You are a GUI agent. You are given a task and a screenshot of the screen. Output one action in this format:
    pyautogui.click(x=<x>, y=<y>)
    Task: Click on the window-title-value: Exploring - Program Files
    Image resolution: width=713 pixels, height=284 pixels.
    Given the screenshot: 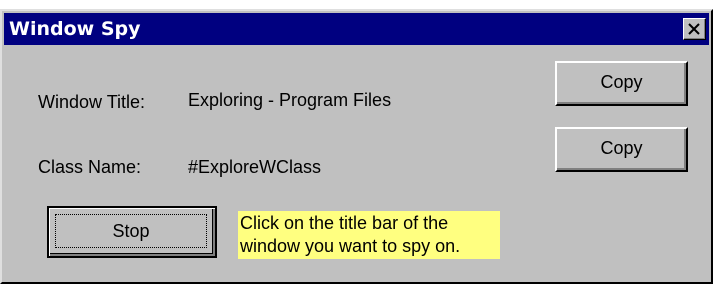 What is the action you would take?
    pyautogui.click(x=290, y=100)
    